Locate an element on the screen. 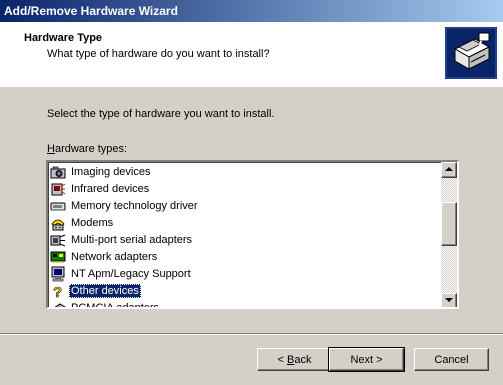  footer-divider is located at coordinates (251, 334).